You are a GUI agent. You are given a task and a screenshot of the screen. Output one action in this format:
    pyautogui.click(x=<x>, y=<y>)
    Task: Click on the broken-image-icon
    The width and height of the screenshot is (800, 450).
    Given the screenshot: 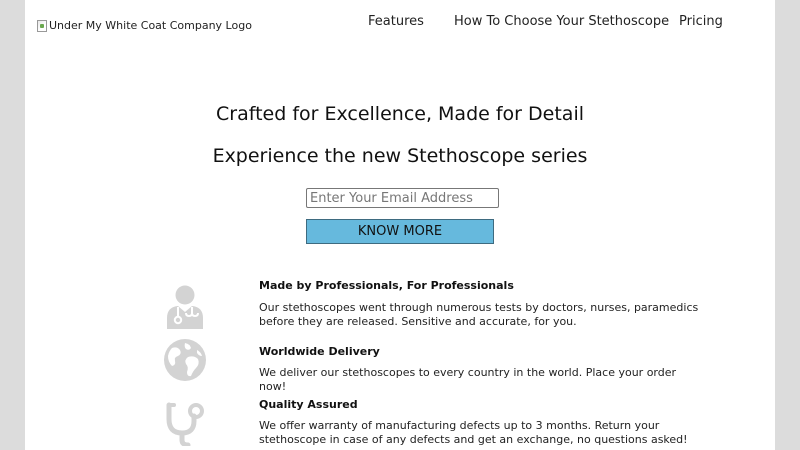 What is the action you would take?
    pyautogui.click(x=42, y=25)
    